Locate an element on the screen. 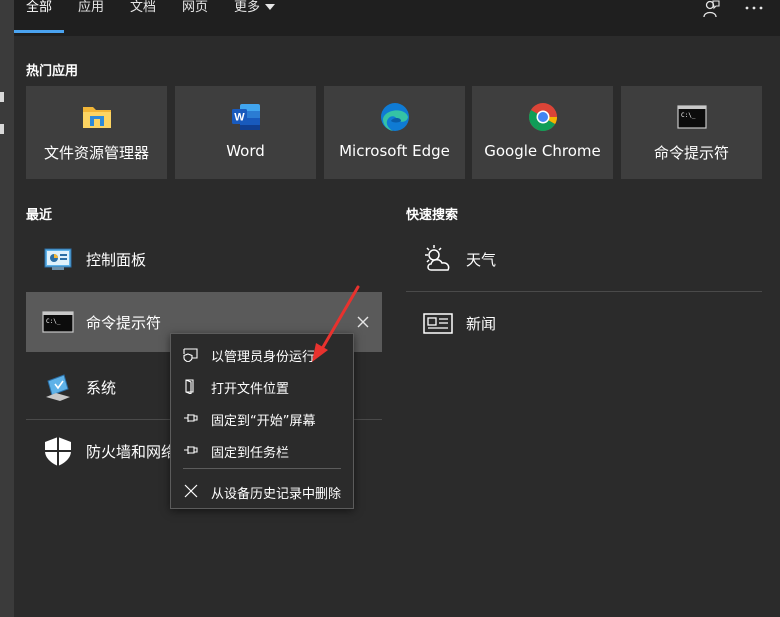  edge-icon is located at coordinates (395, 117).